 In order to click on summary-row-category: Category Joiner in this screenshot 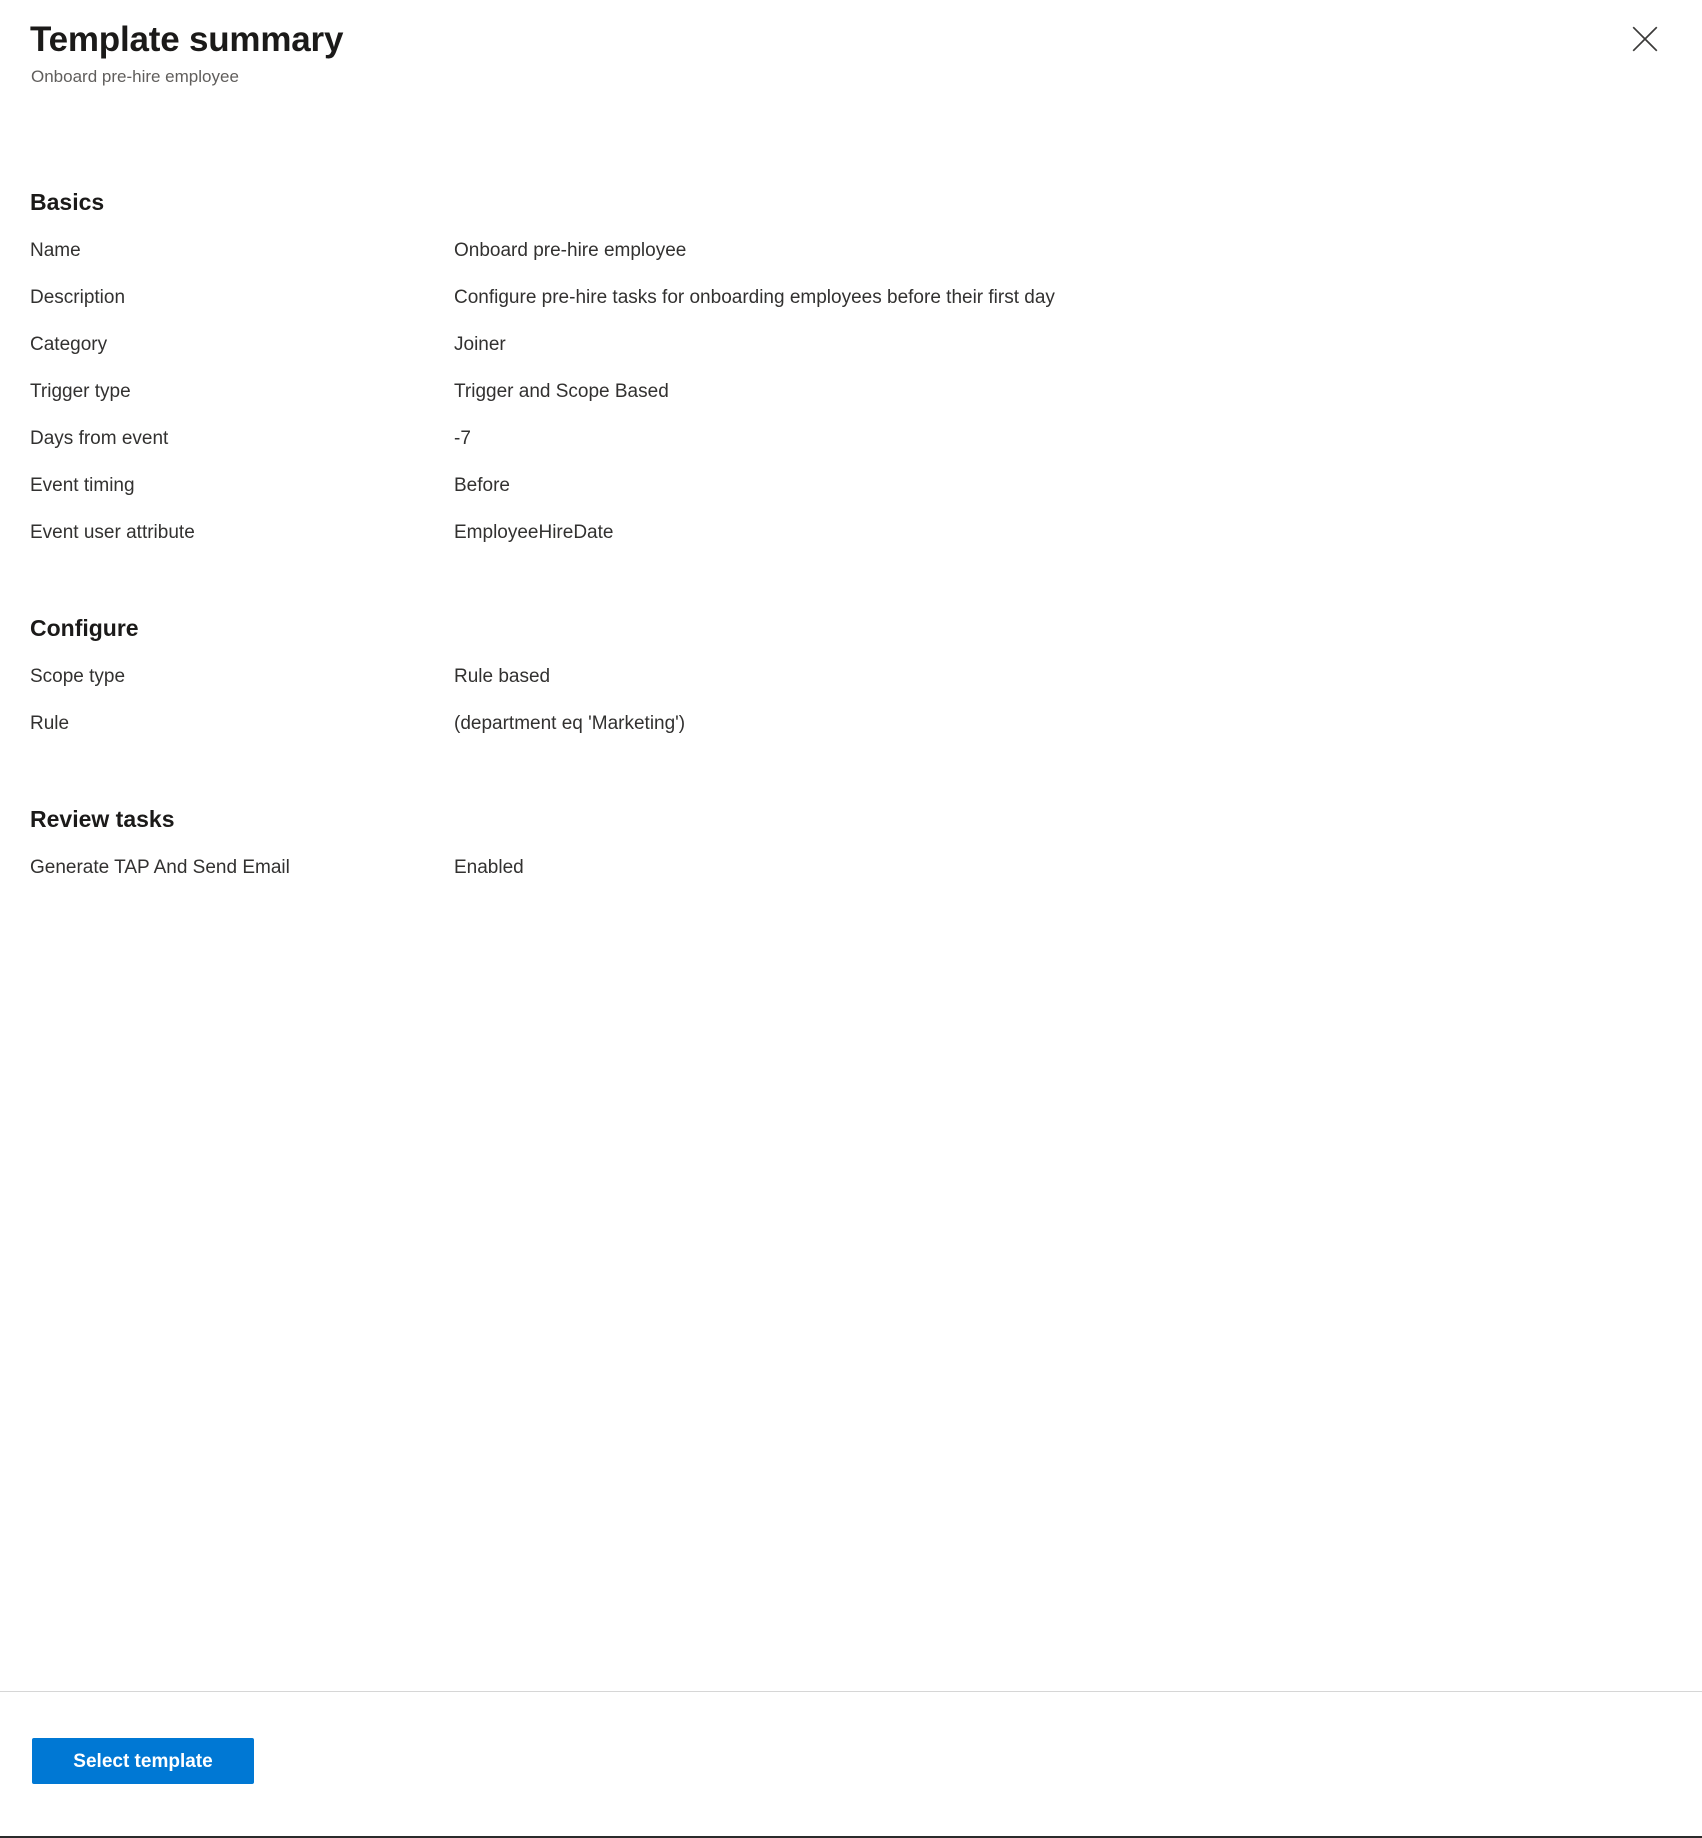, I will do `click(849, 355)`.